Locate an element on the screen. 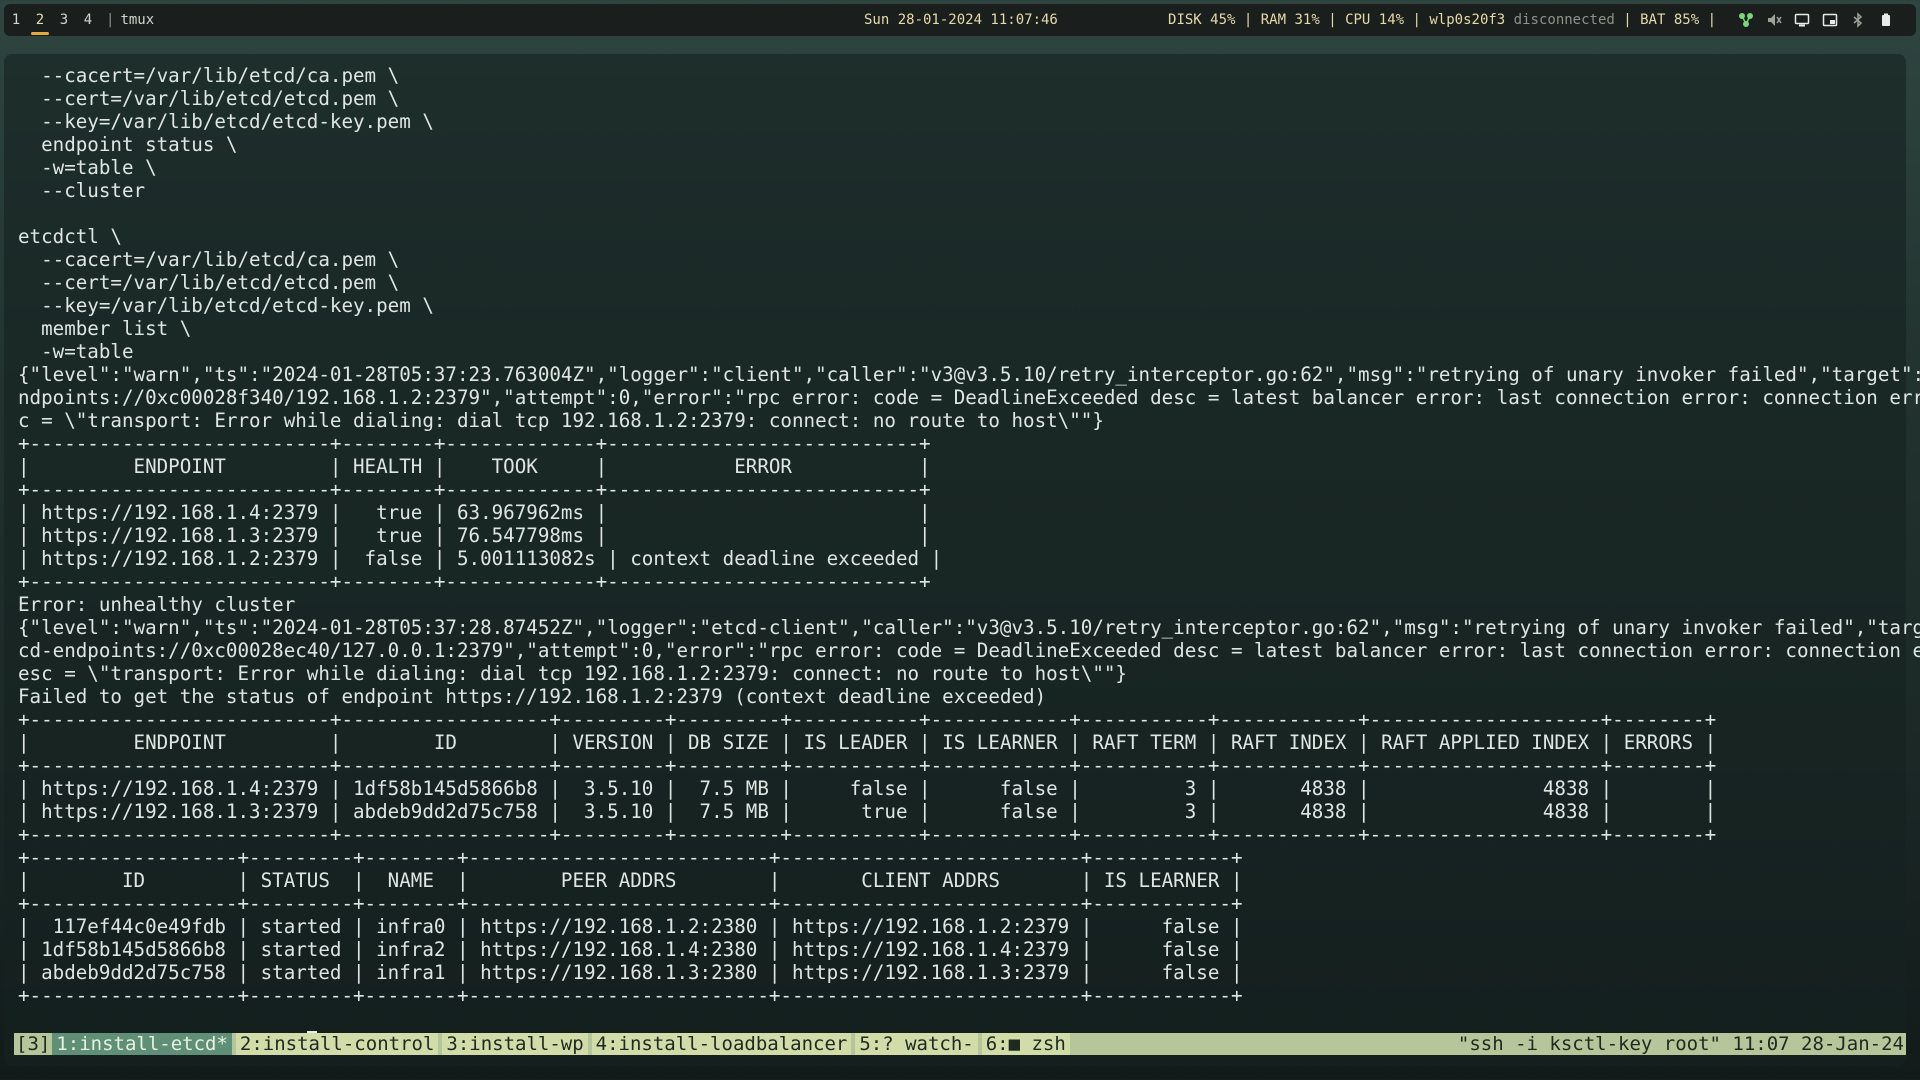  display-icon is located at coordinates (1802, 20).